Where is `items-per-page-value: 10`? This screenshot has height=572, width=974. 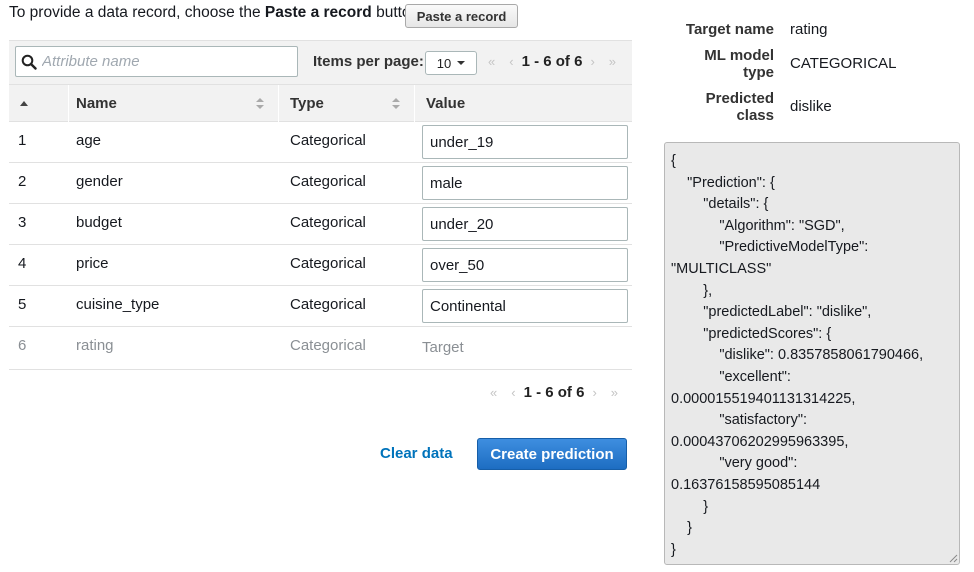 items-per-page-value: 10 is located at coordinates (444, 63).